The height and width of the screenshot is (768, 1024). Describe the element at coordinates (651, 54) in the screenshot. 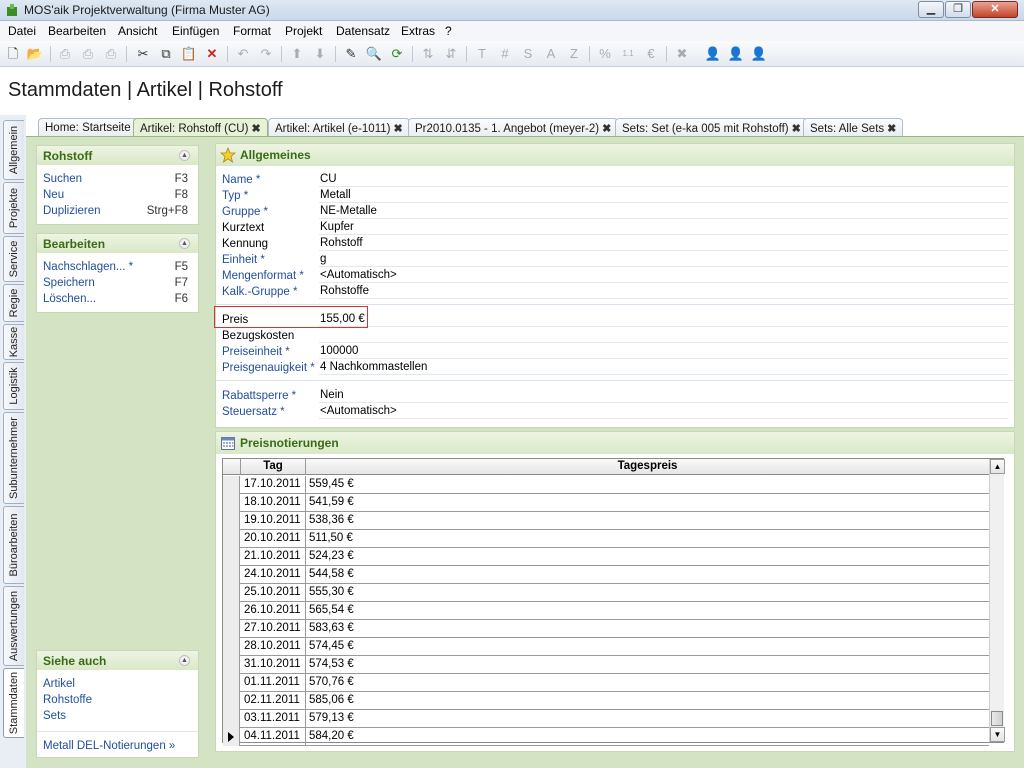

I see `currency-icon: €` at that location.